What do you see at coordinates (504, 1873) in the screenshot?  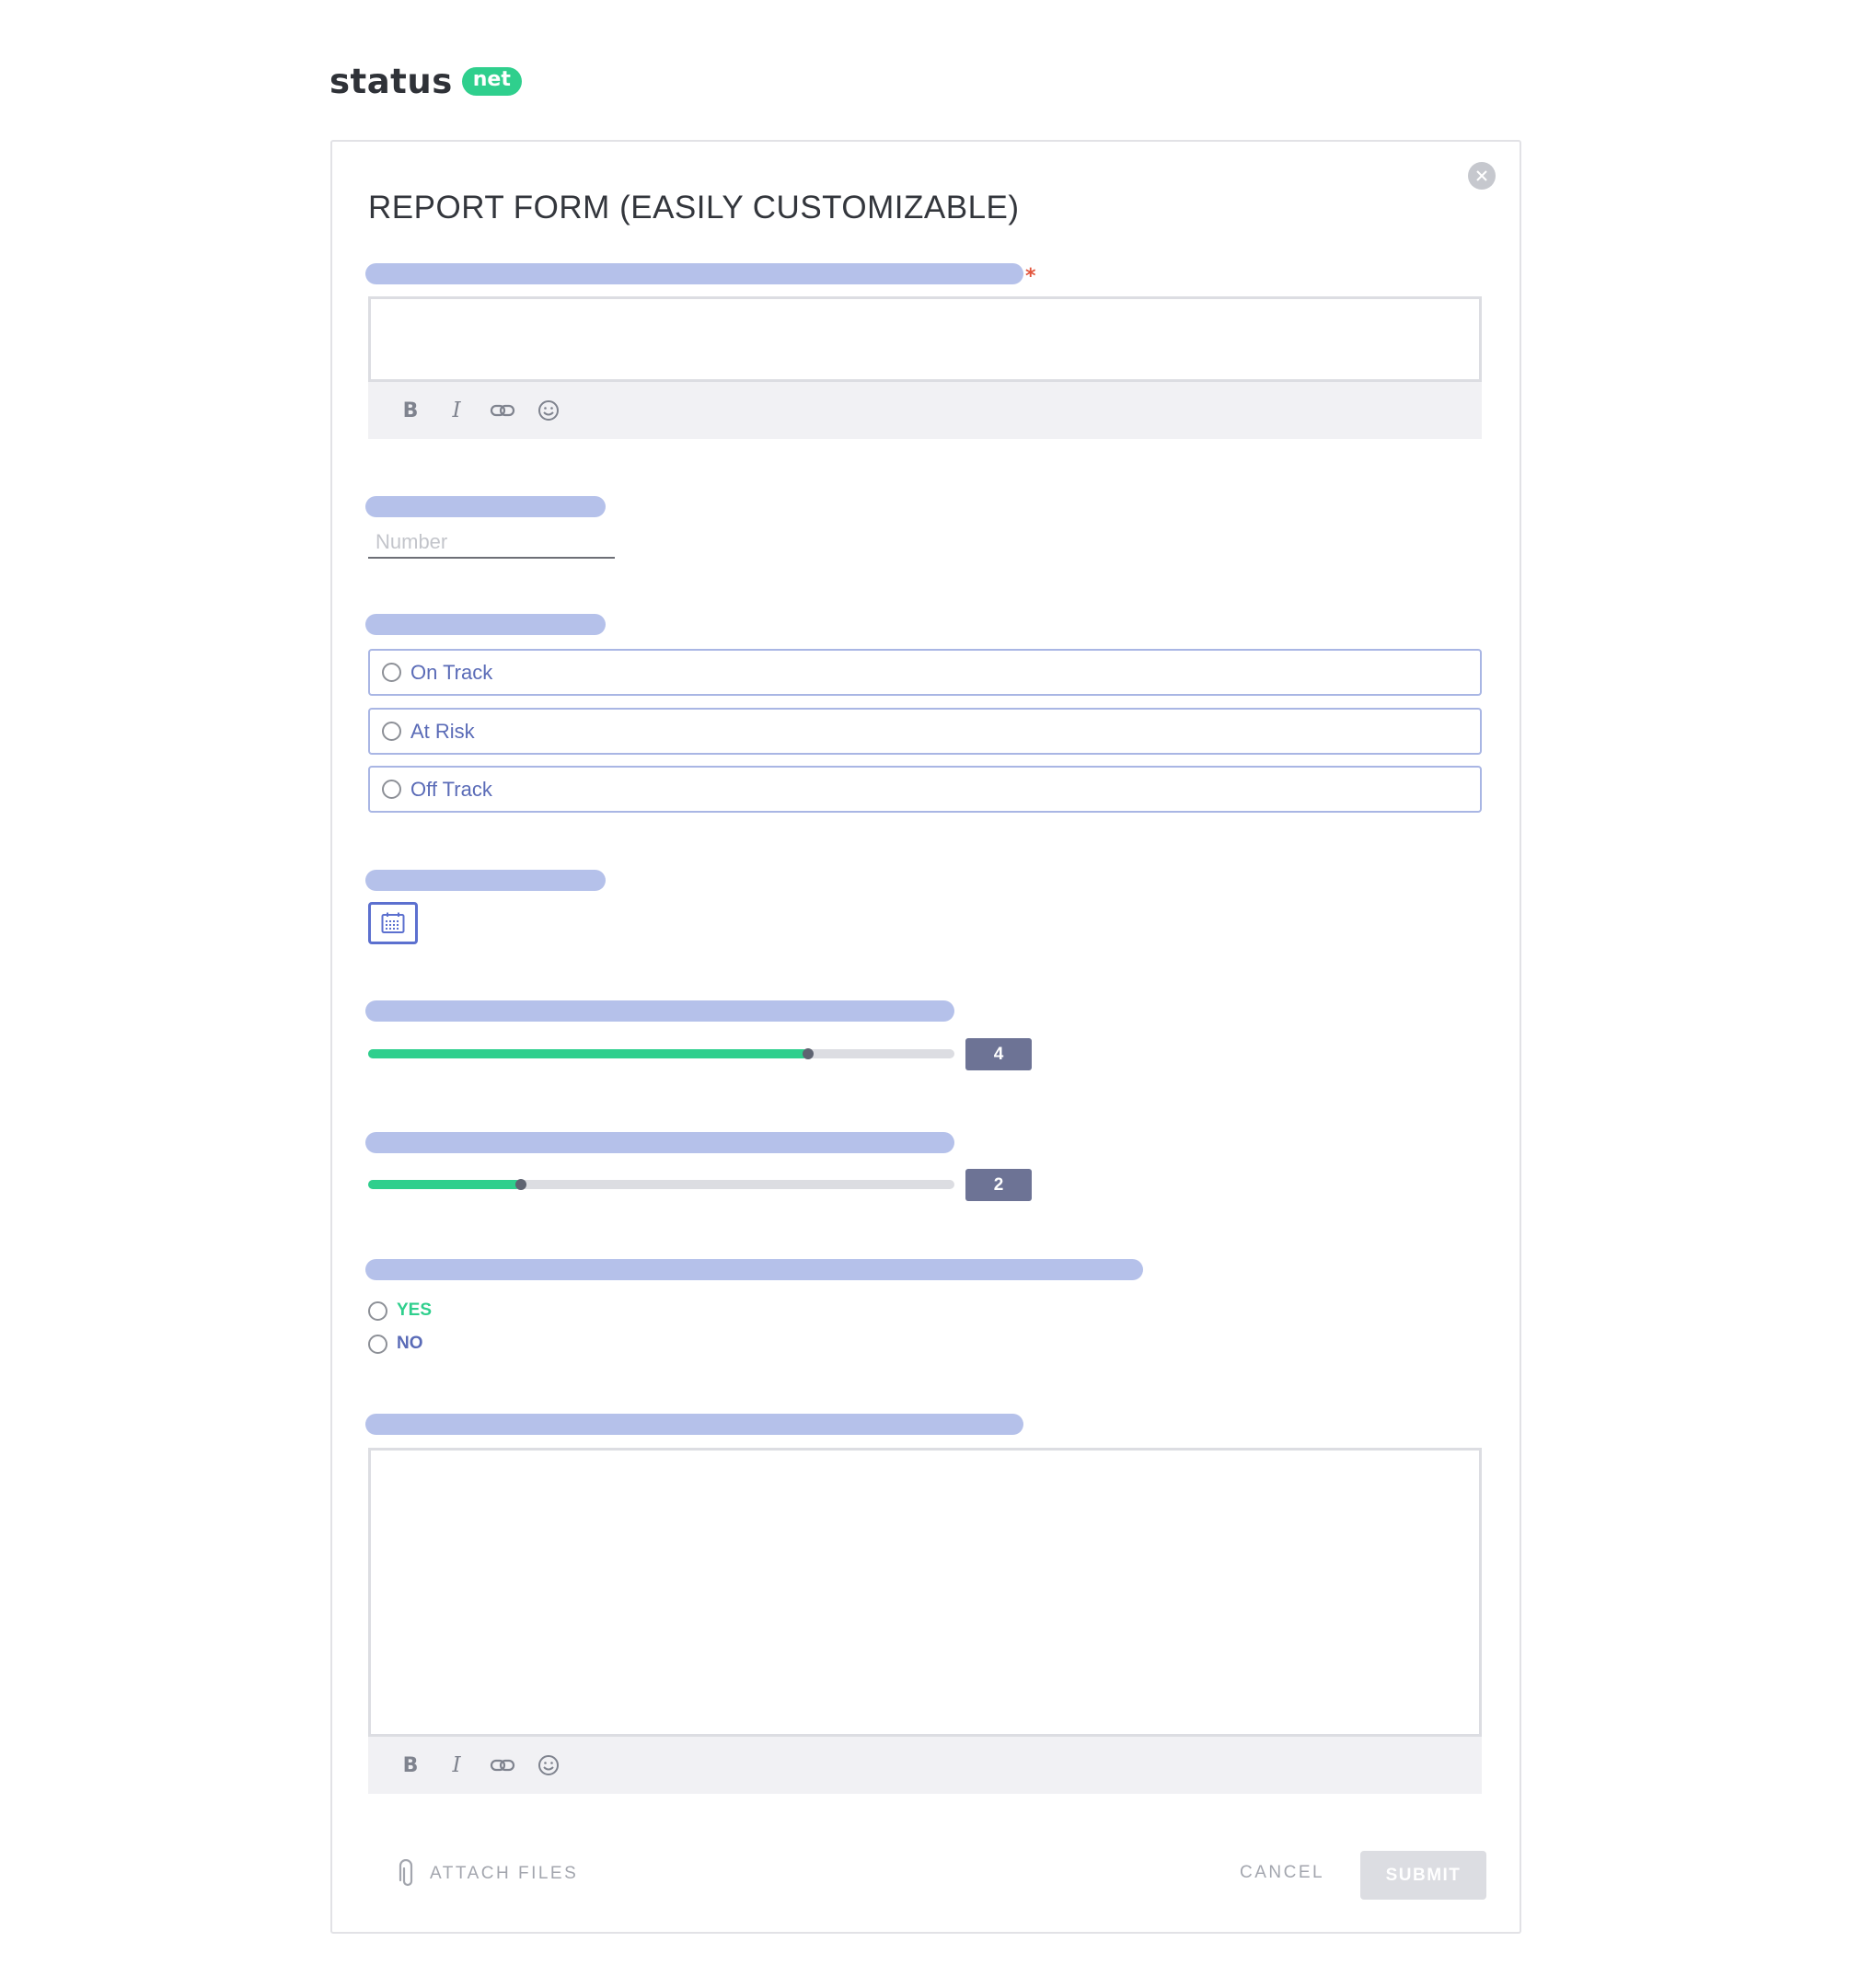 I see `attach-files-label: ATTACH FILES` at bounding box center [504, 1873].